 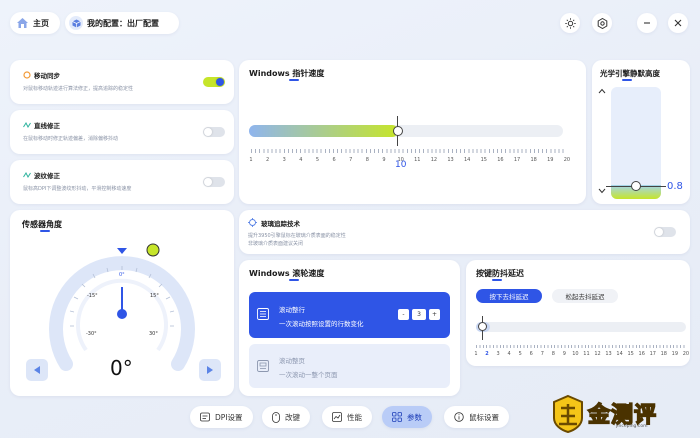 I want to click on nav-mouse-settings: 鼠标设置, so click(x=476, y=417).